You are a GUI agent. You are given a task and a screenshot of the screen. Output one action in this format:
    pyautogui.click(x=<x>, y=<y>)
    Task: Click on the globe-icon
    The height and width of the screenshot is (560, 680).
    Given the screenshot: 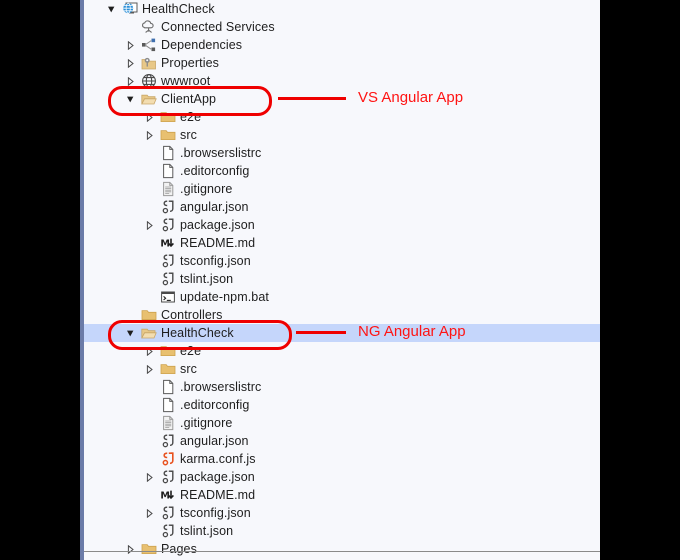 What is the action you would take?
    pyautogui.click(x=149, y=81)
    